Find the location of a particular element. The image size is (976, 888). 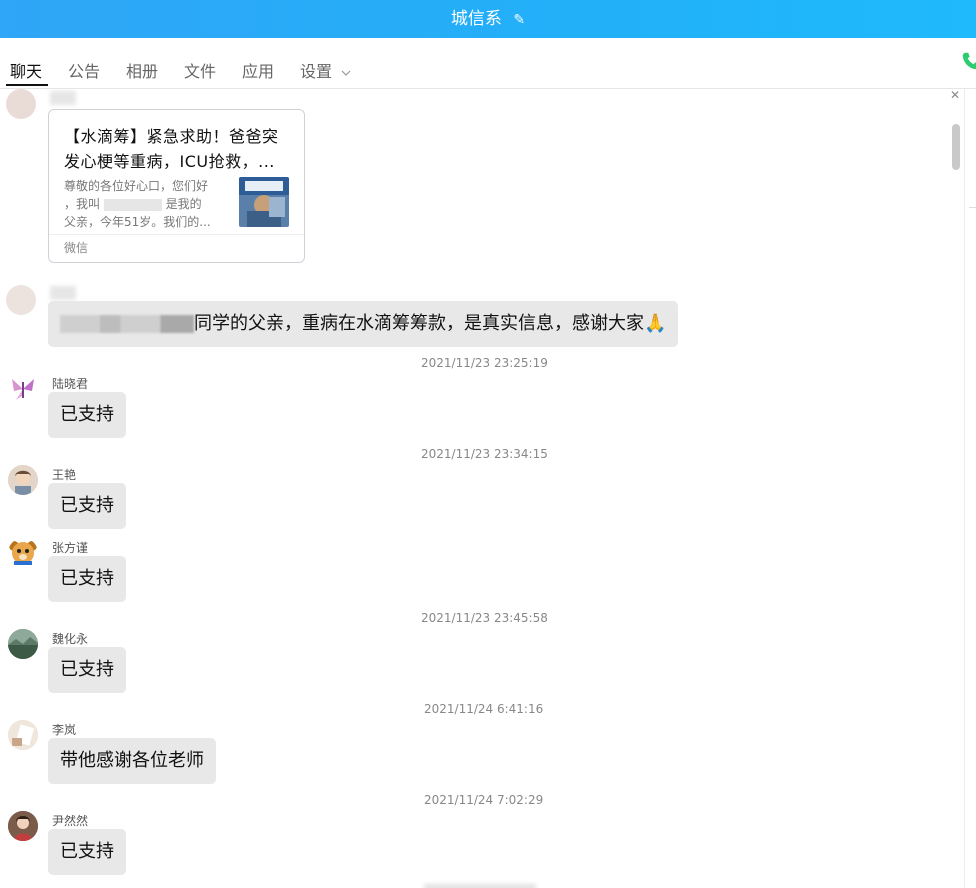

phone-call-icon is located at coordinates (968, 61).